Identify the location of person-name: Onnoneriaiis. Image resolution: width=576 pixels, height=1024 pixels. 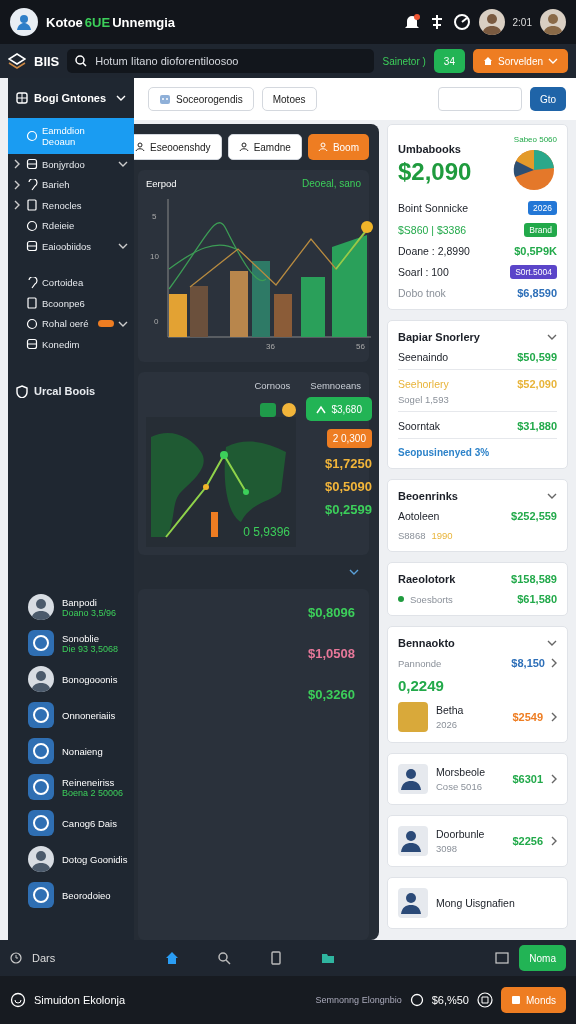
(89, 715).